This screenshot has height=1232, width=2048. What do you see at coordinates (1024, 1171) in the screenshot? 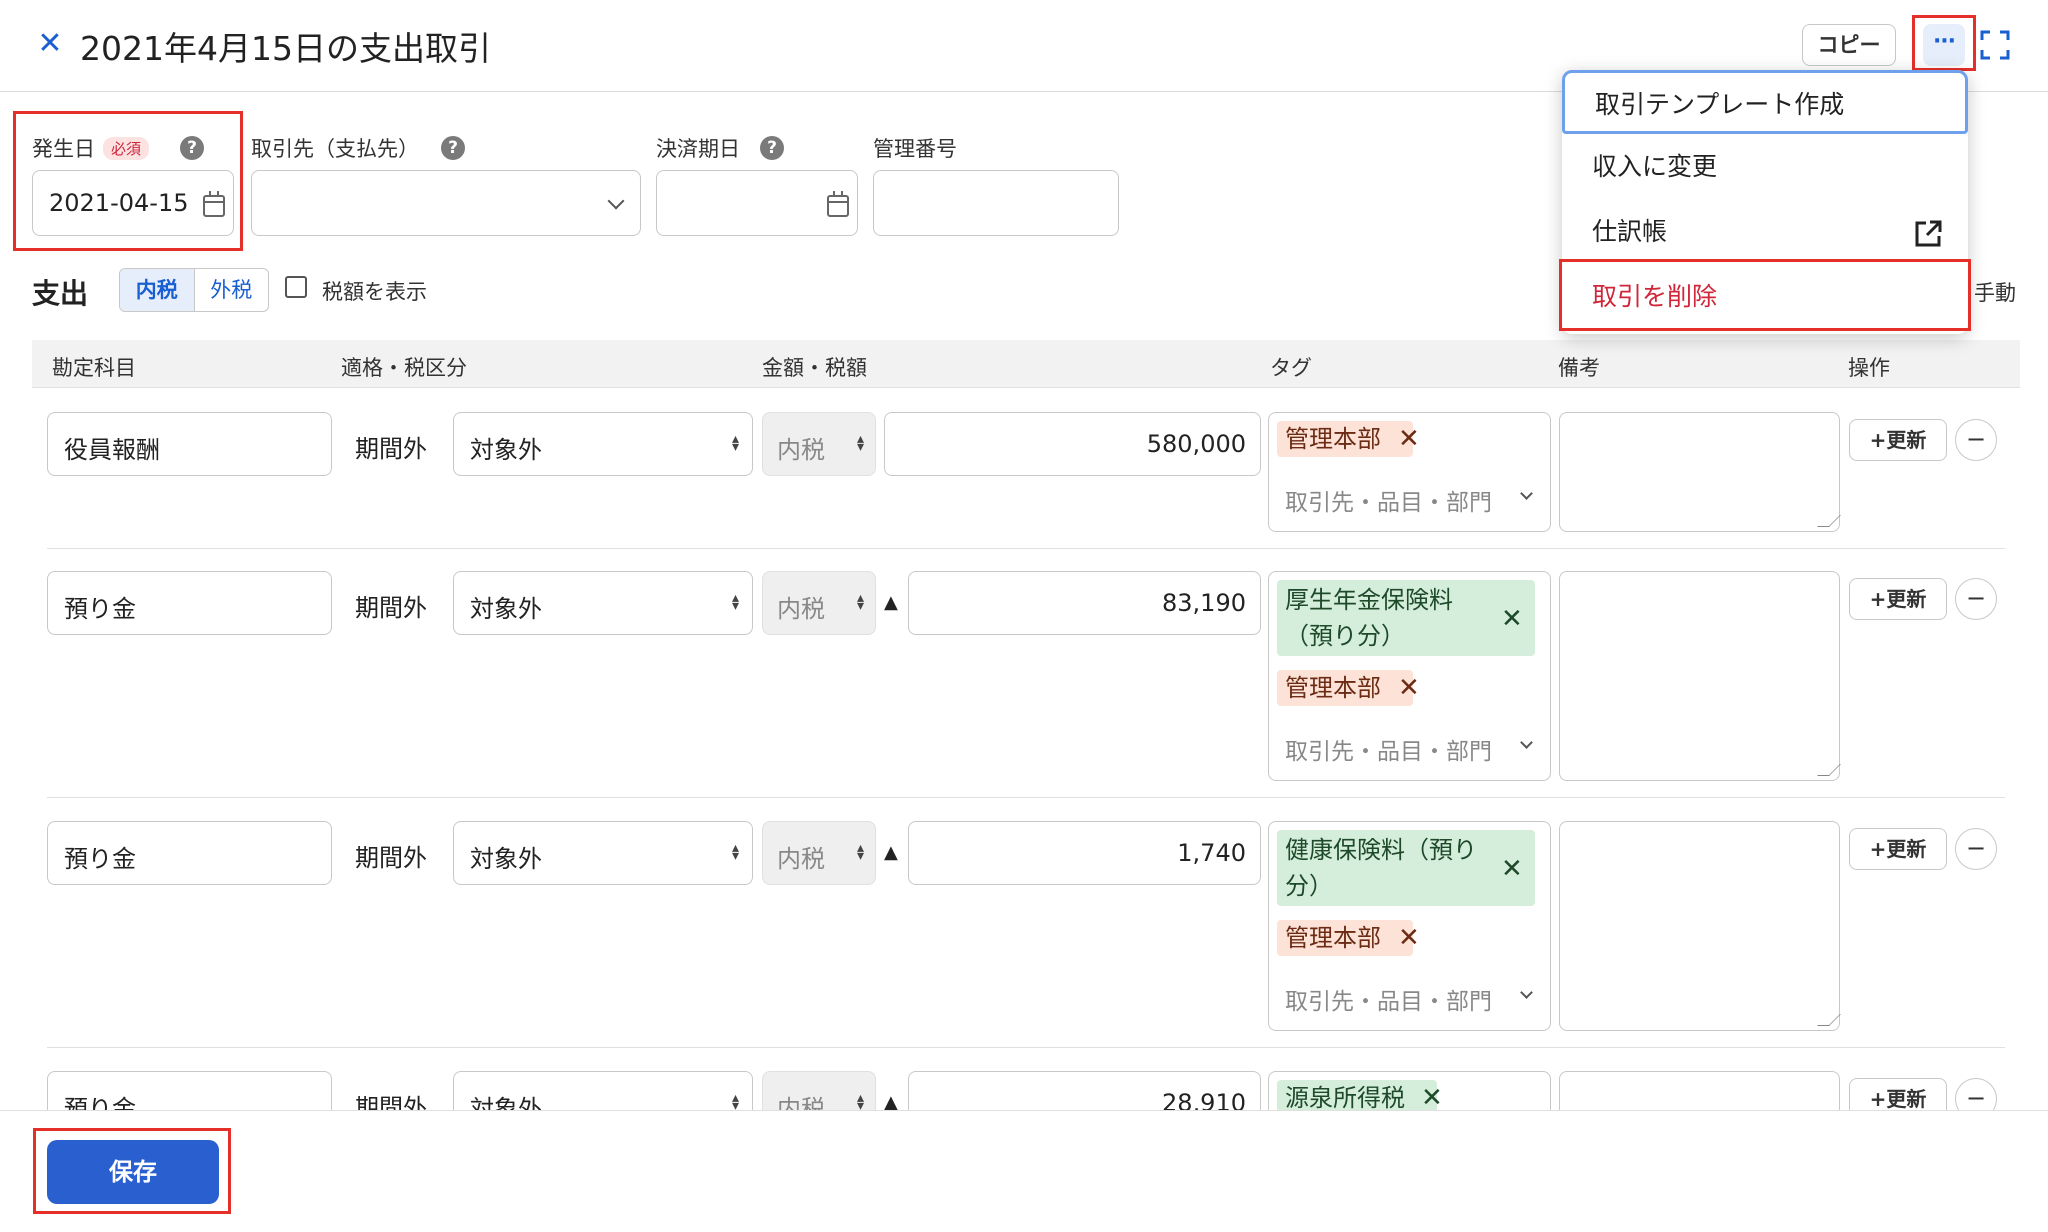
I see `footer-bar` at bounding box center [1024, 1171].